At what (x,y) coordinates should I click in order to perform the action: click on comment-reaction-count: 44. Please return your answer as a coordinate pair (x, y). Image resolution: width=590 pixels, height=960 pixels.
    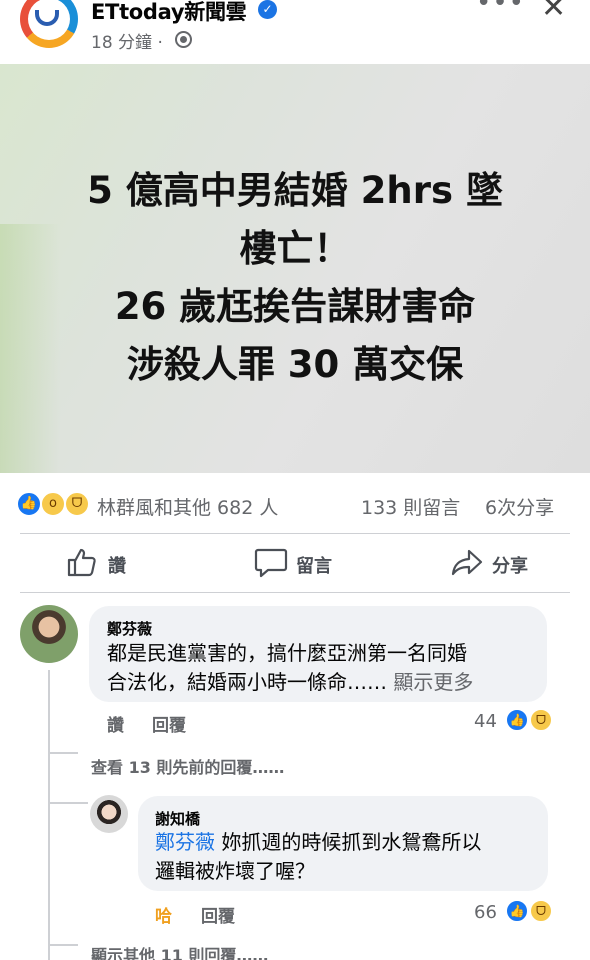
    Looking at the image, I should click on (485, 721).